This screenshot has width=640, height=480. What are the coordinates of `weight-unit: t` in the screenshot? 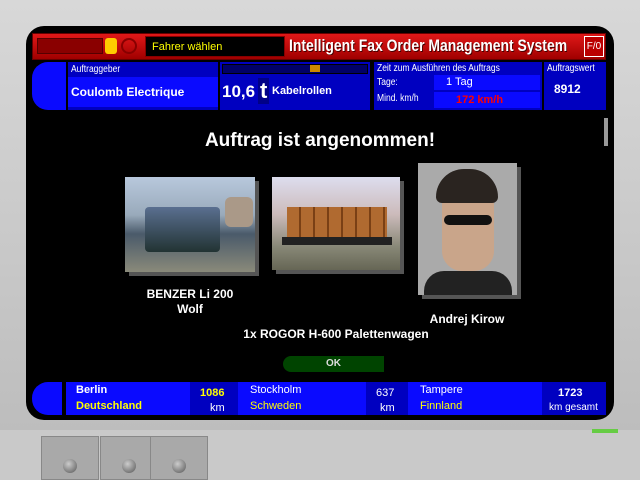 It's located at (264, 91).